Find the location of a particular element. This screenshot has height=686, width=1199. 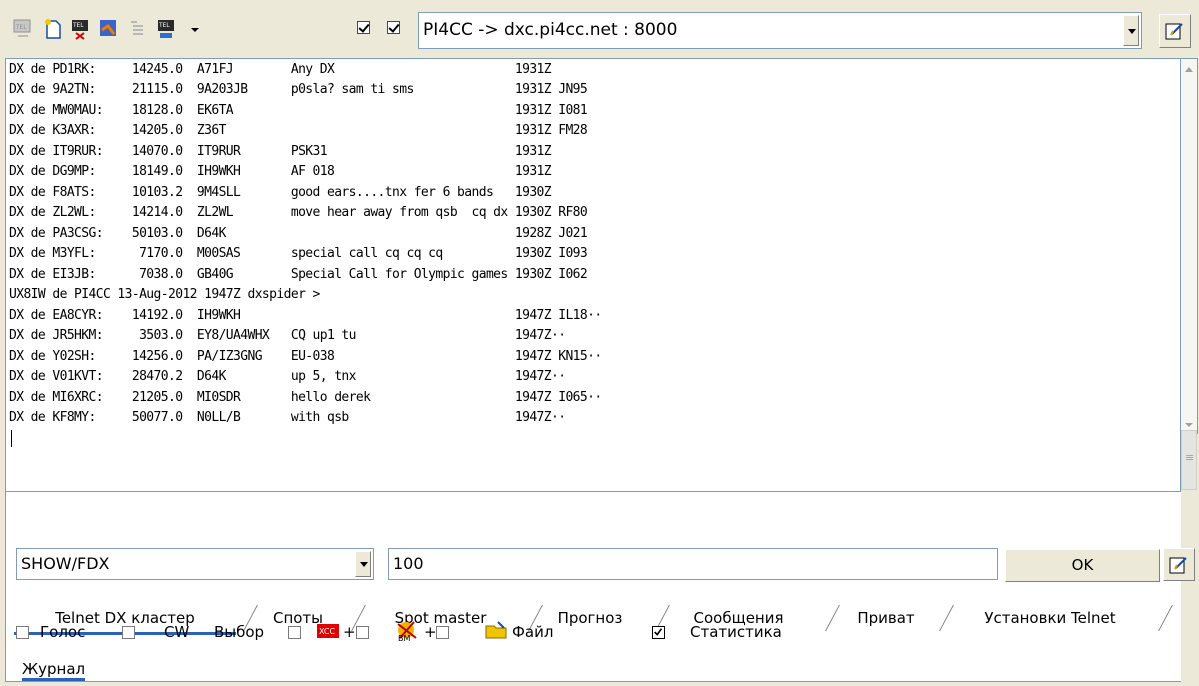

edit-icon is located at coordinates (1175, 31).